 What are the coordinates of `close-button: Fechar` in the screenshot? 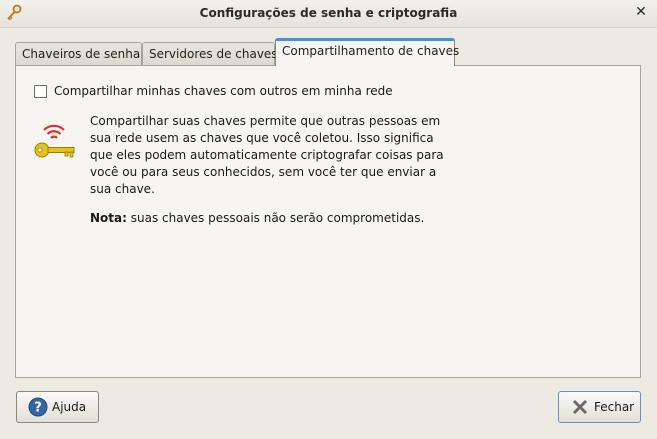 It's located at (599, 407).